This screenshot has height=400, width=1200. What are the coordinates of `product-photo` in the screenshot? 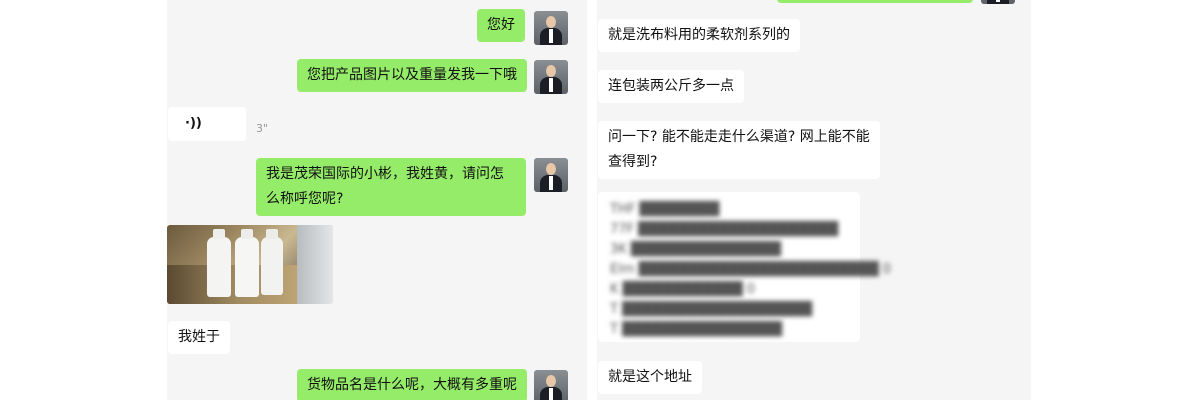 It's located at (250, 264).